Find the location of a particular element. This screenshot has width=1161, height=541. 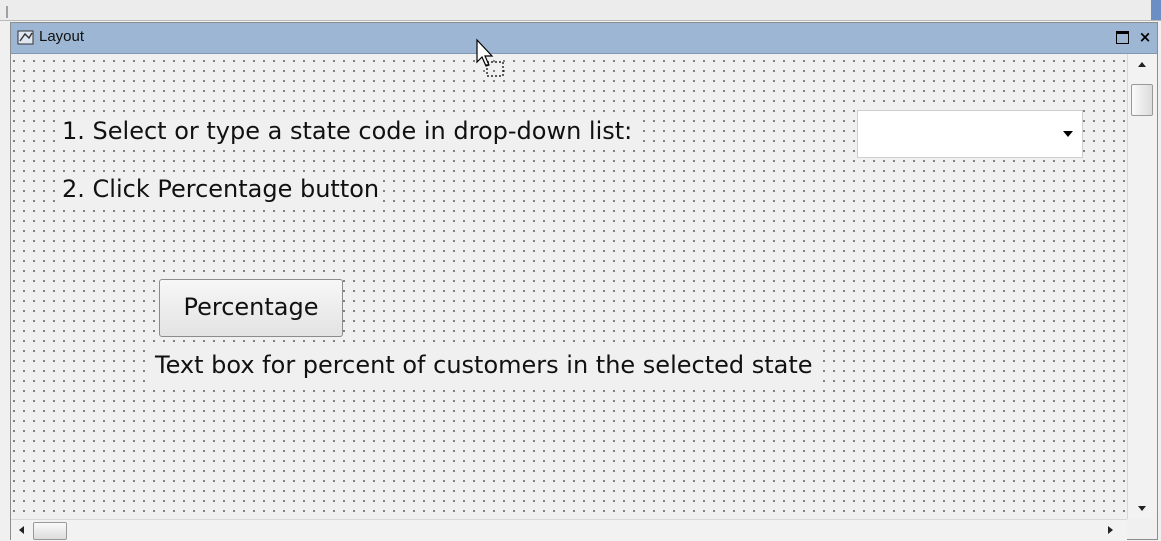

scroll-down-icon is located at coordinates (1142, 508).